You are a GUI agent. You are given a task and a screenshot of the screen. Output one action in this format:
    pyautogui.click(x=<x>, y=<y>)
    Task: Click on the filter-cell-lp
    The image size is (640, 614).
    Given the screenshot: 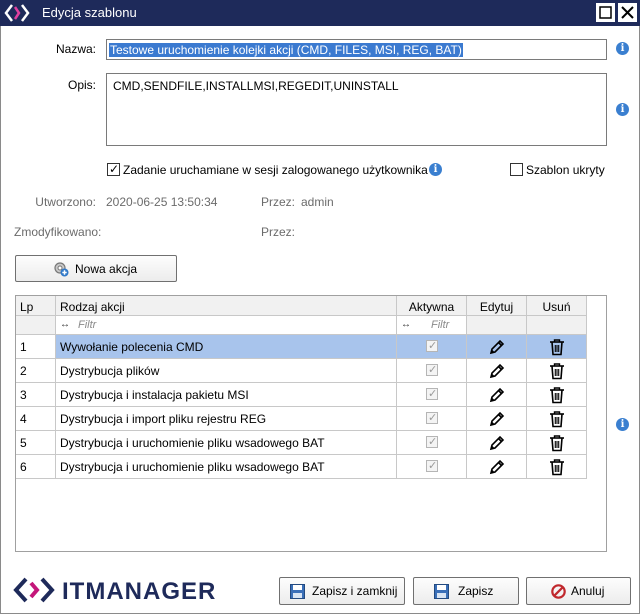 What is the action you would take?
    pyautogui.click(x=36, y=325)
    